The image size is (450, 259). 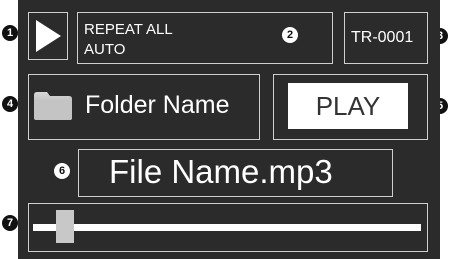 What do you see at coordinates (221, 171) in the screenshot?
I see `file-name-text: File Name.mp3` at bounding box center [221, 171].